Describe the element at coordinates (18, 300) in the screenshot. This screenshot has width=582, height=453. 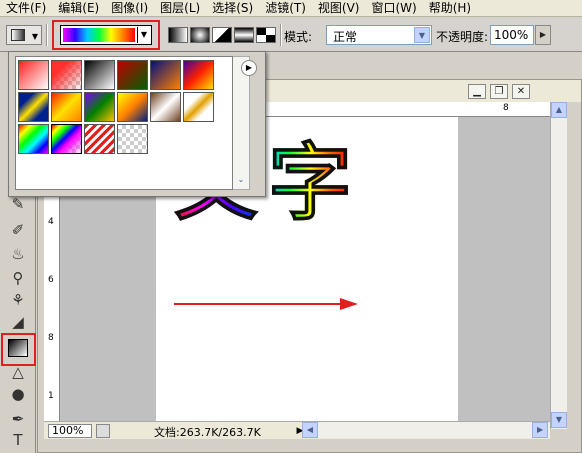
I see `history-brush-icon: ⚘` at that location.